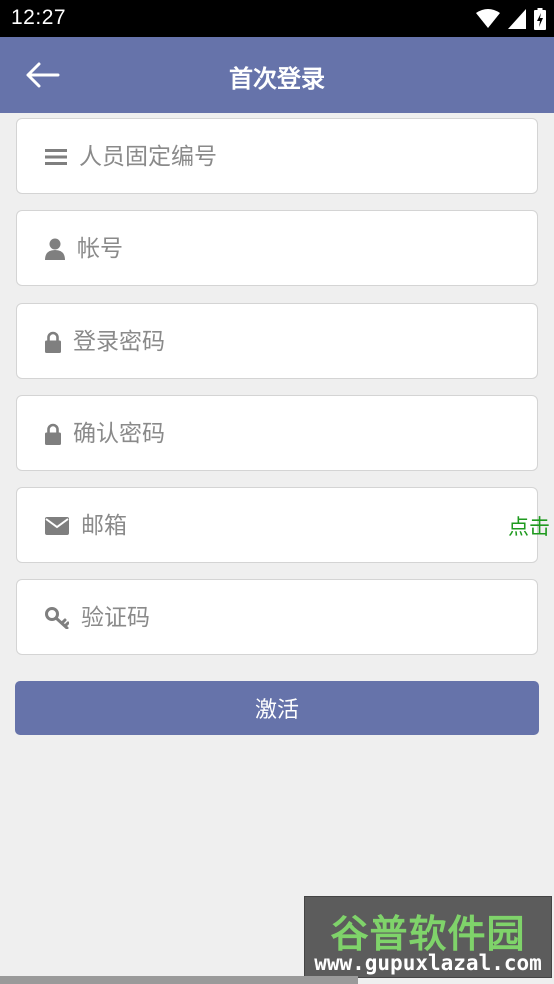 Image resolution: width=554 pixels, height=984 pixels. Describe the element at coordinates (277, 79) in the screenshot. I see `page-title: 首次登录` at that location.